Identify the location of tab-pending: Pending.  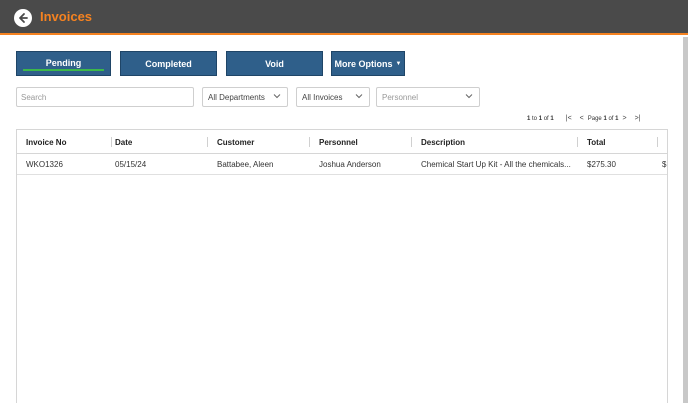
(63, 63).